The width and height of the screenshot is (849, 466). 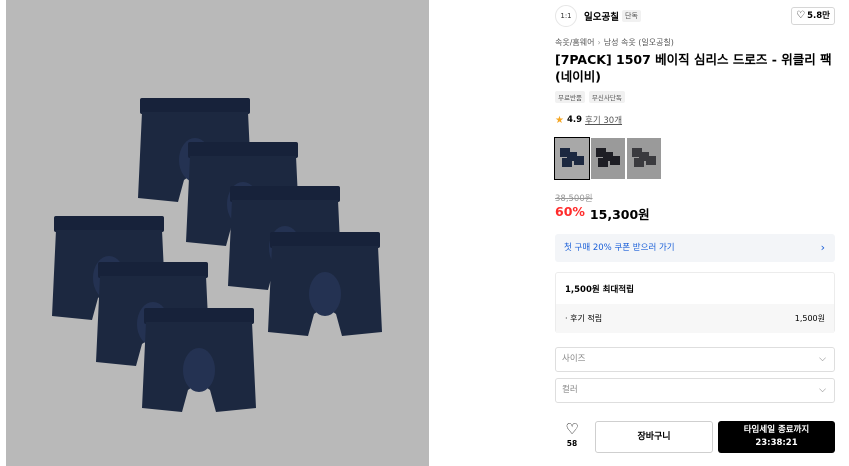 I want to click on buy-now-button: 타임세일 종료까지 23:38:21, so click(x=776, y=437).